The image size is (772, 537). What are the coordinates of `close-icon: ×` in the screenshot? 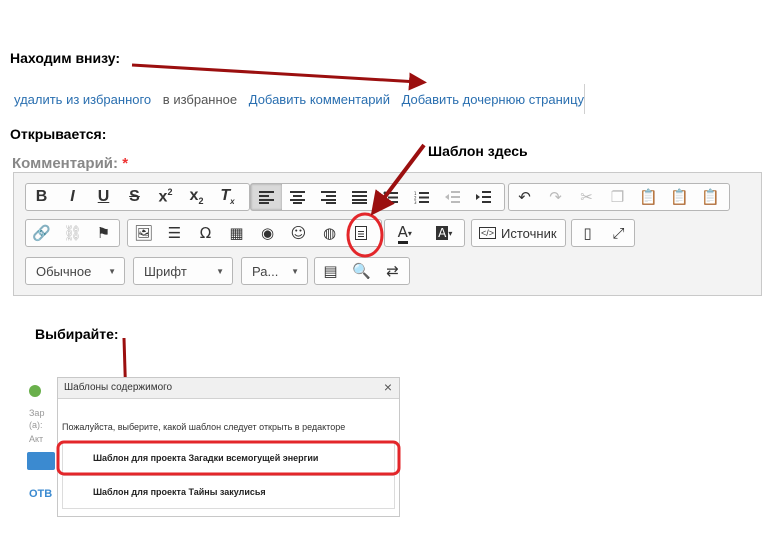 It's located at (388, 387).